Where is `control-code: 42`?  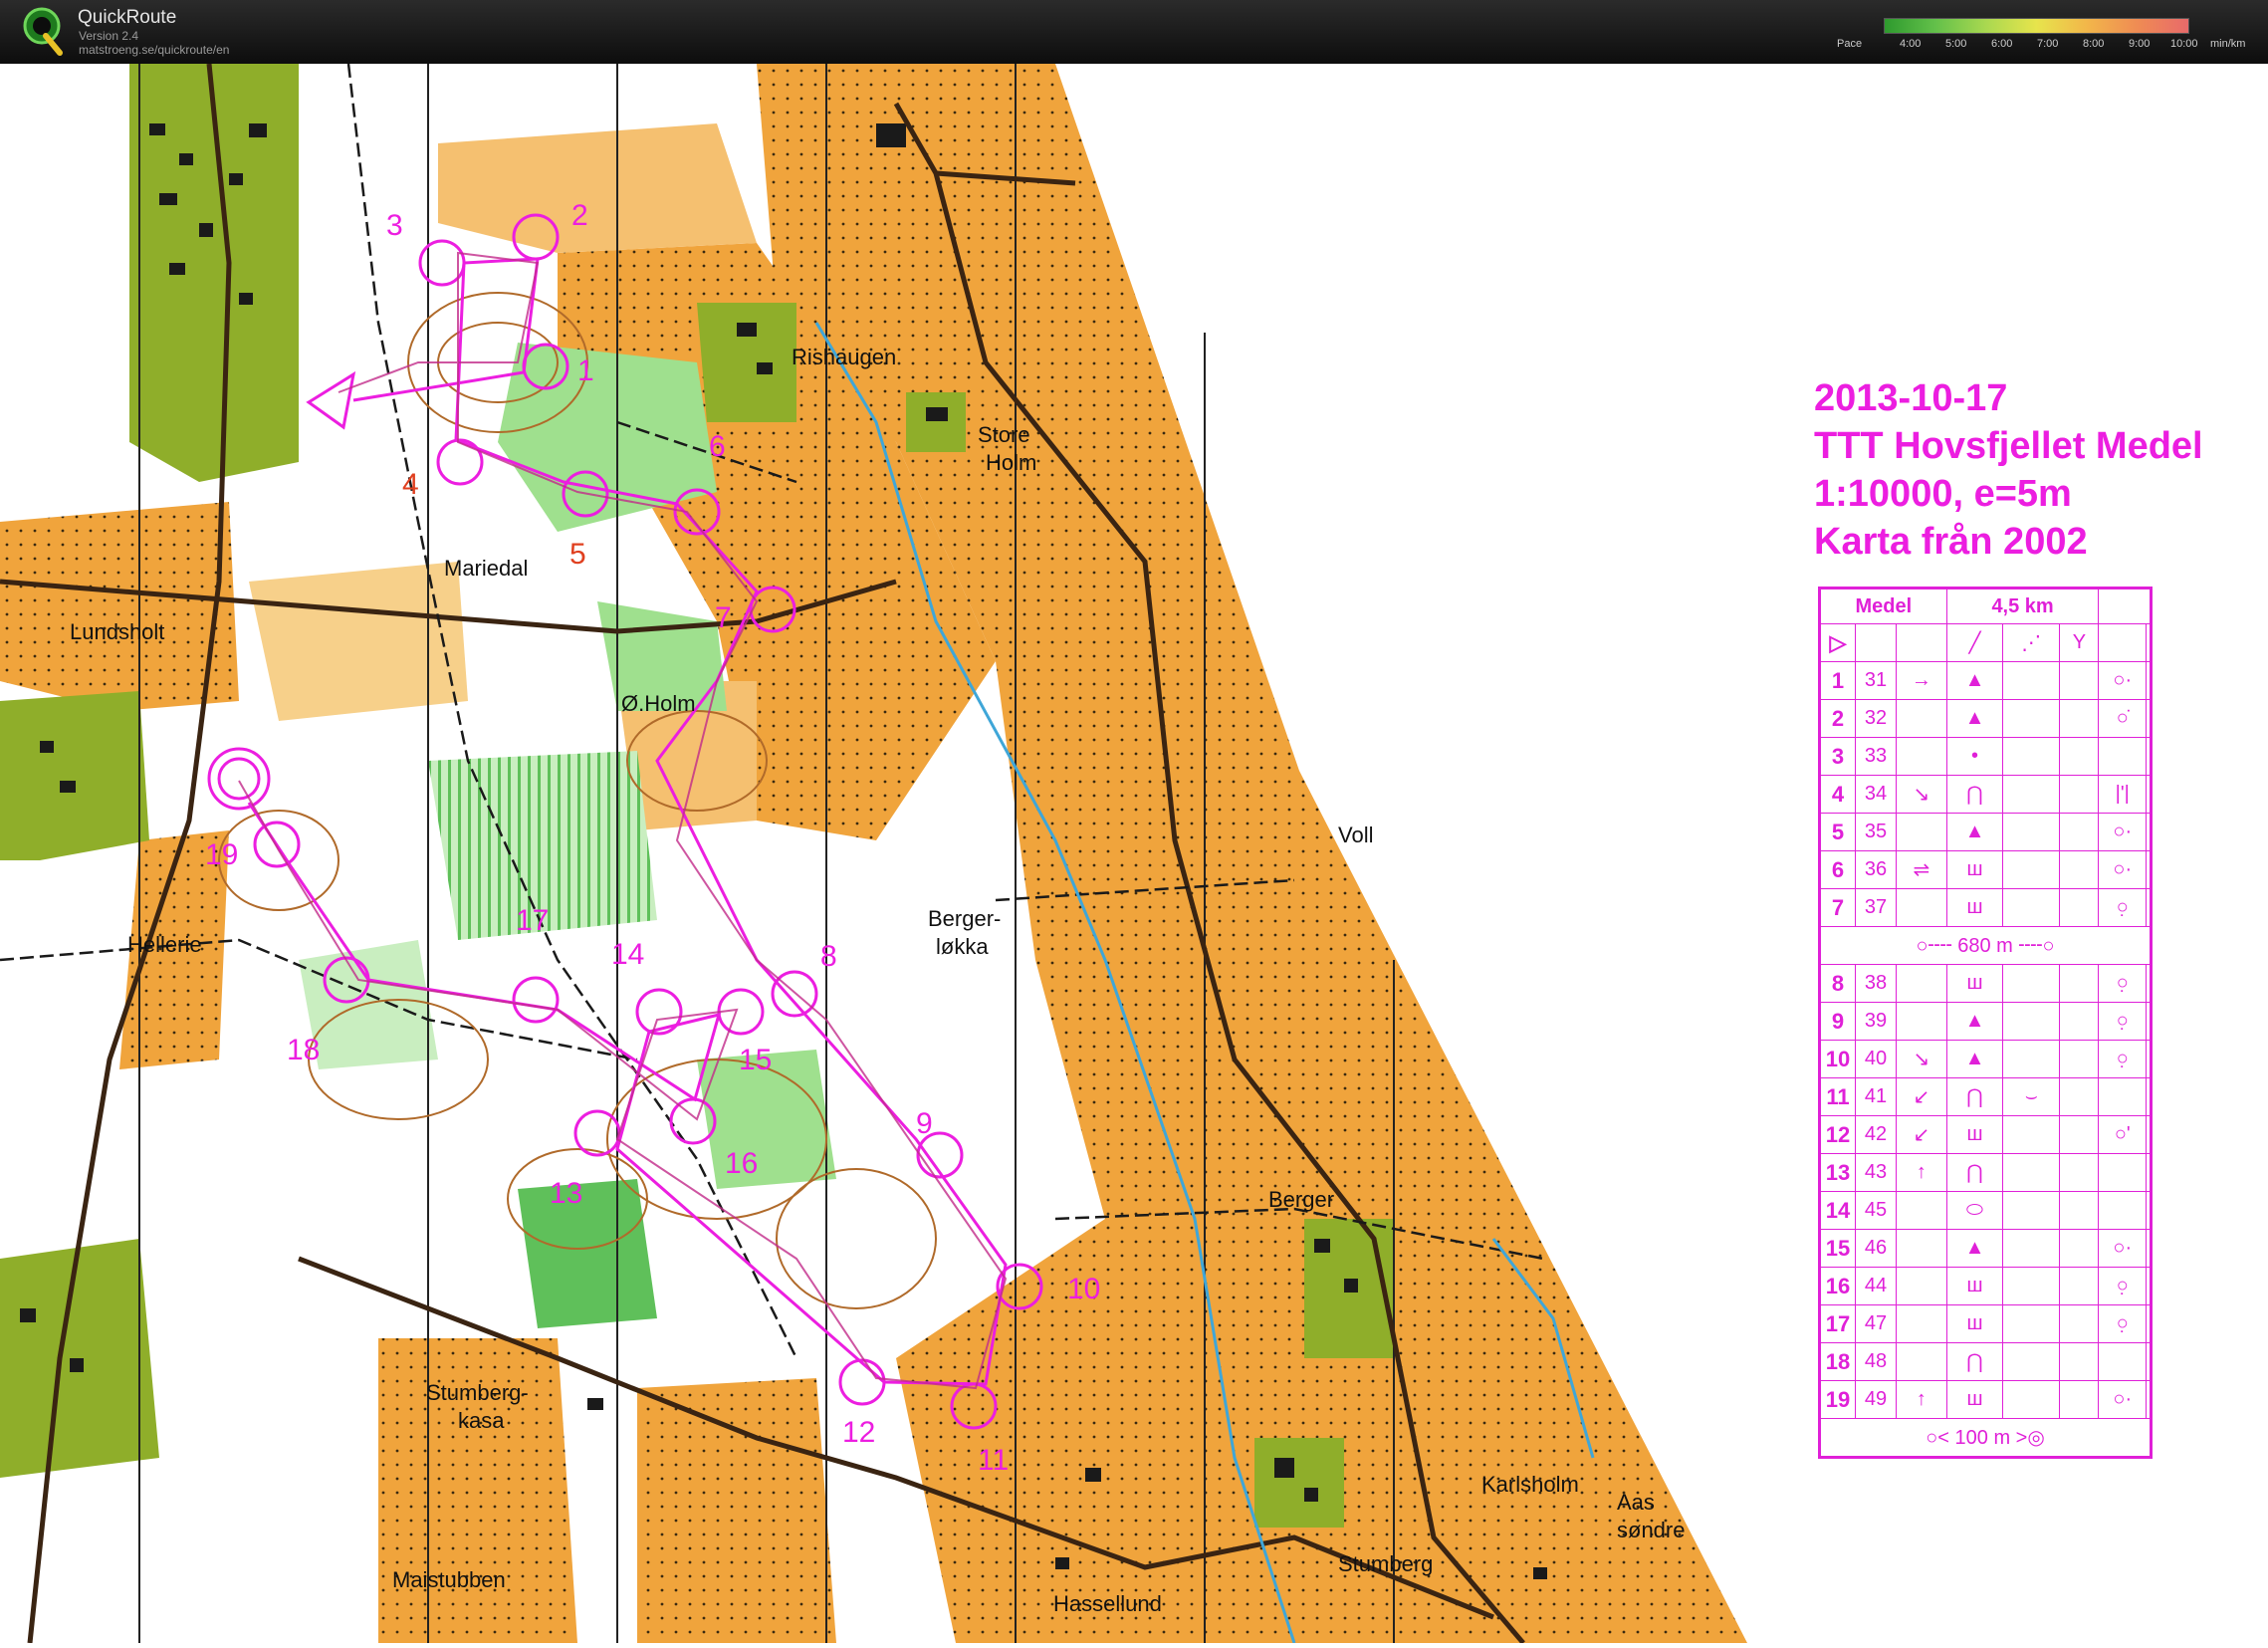 control-code: 42 is located at coordinates (1876, 1134).